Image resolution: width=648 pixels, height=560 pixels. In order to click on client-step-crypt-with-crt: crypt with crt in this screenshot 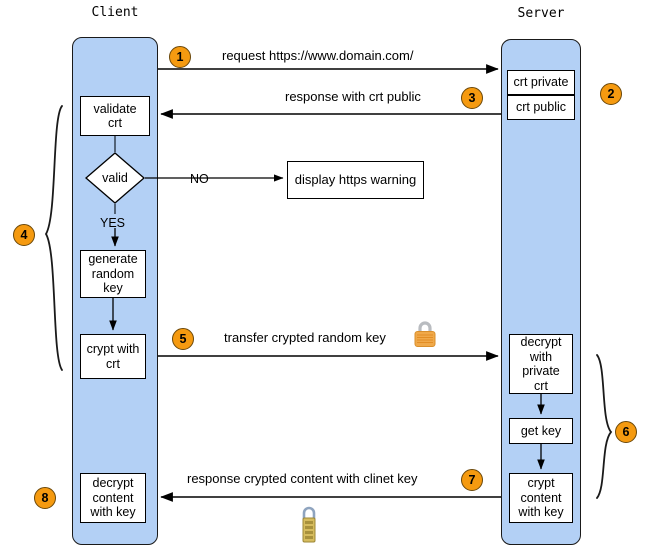, I will do `click(113, 356)`.